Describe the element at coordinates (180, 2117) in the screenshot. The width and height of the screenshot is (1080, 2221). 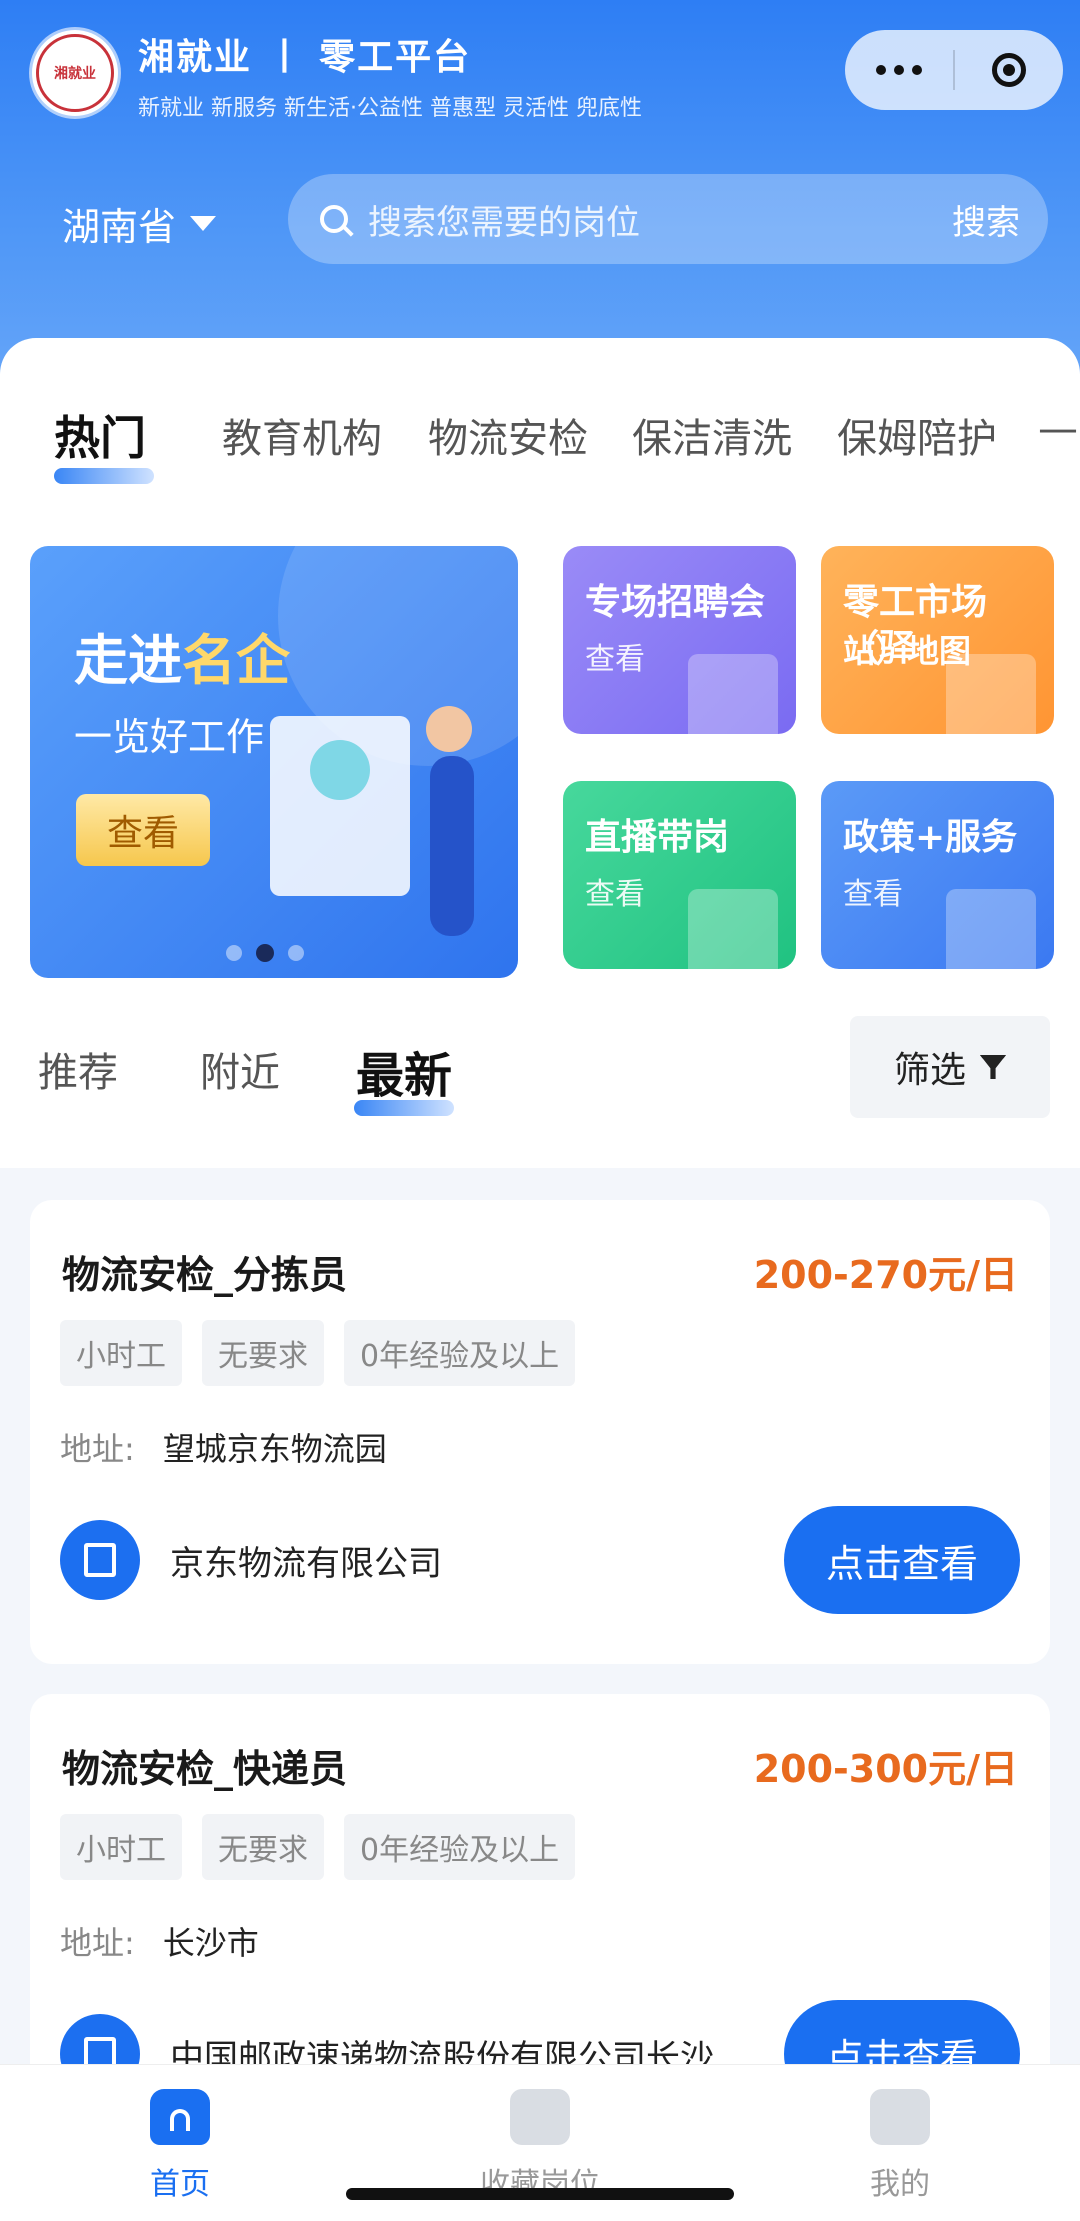
I see `home-icon` at that location.